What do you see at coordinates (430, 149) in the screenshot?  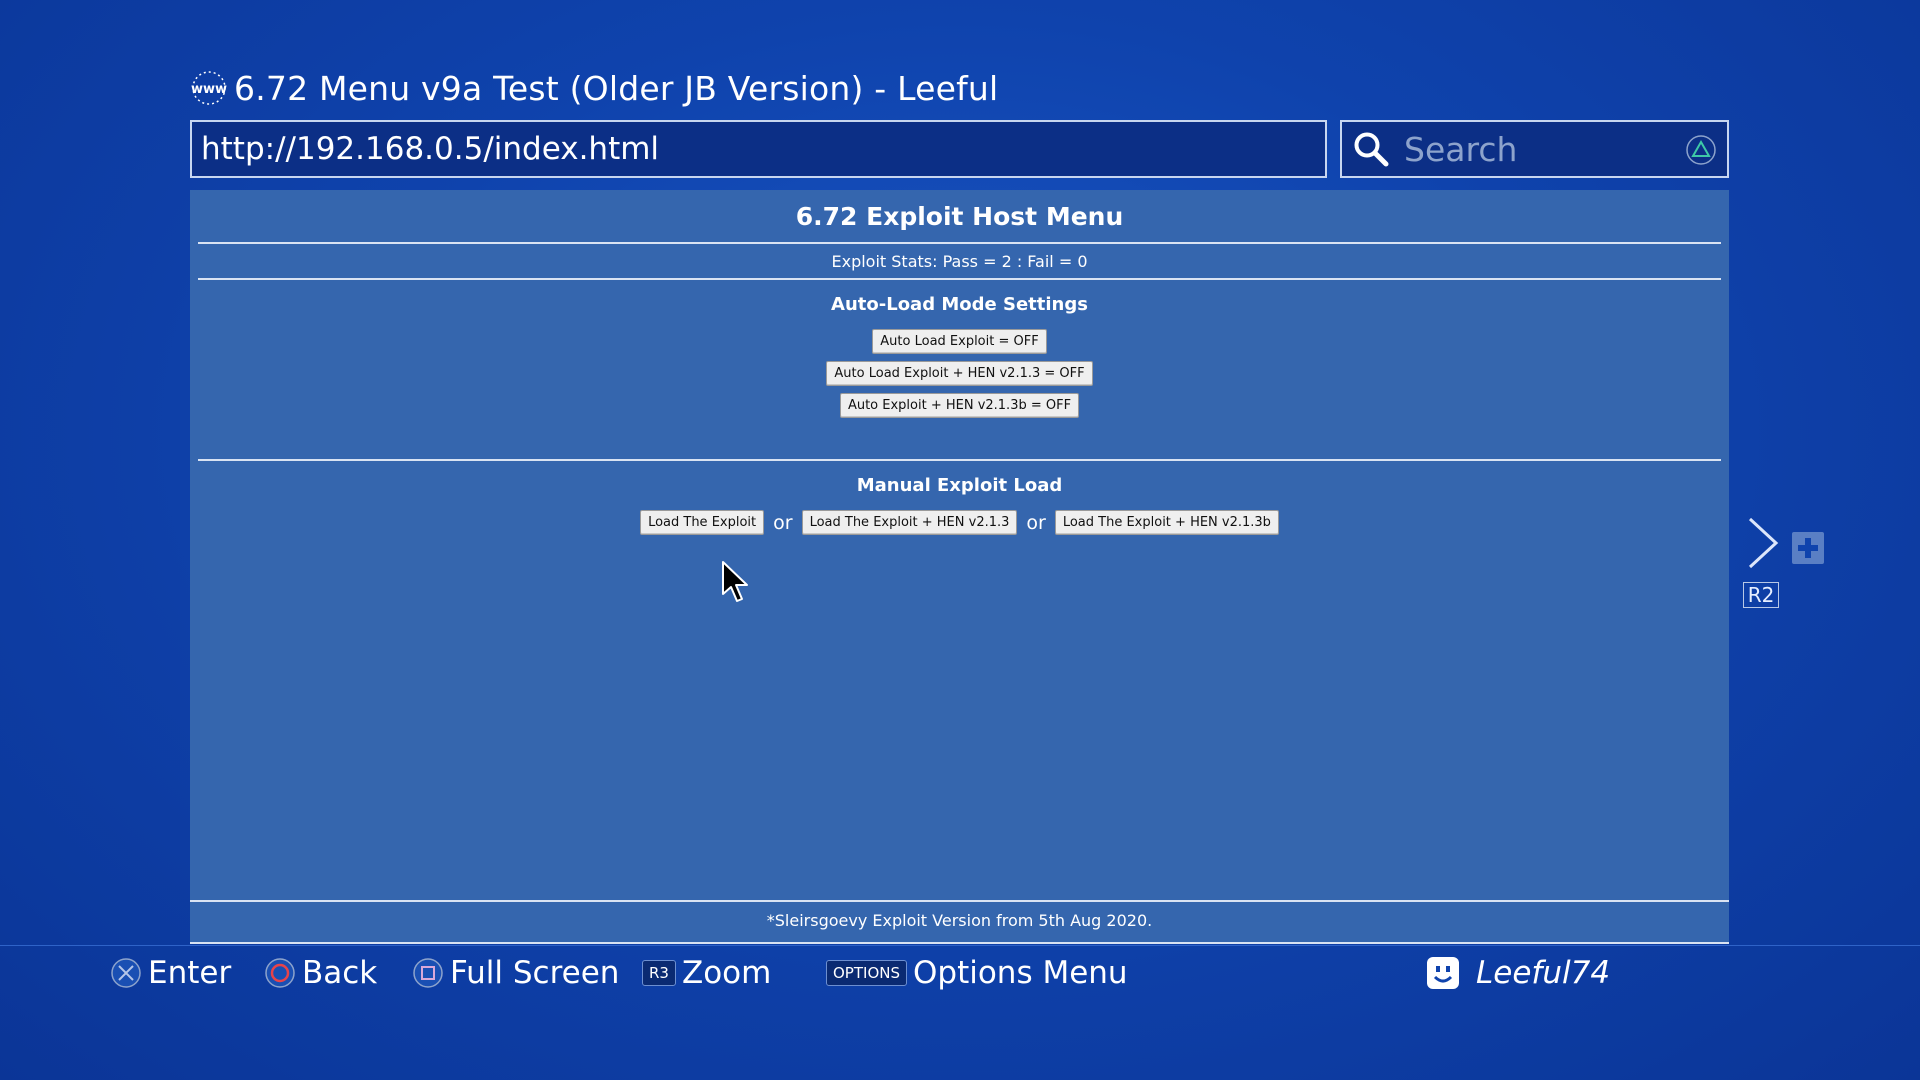 I see `url-text: http://192.168.0.5/index.html` at bounding box center [430, 149].